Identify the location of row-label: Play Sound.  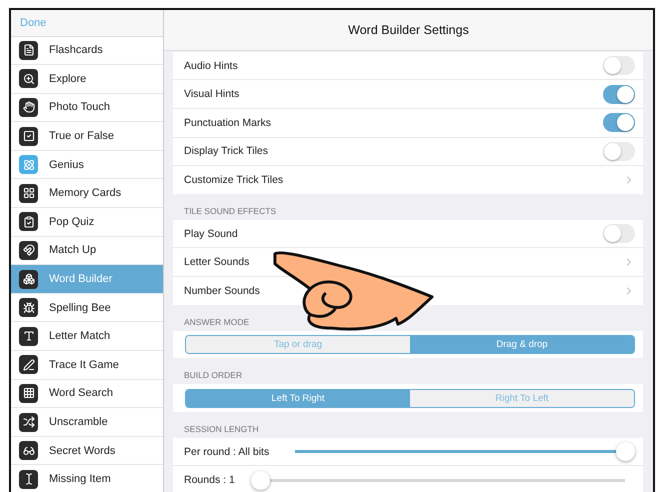
(211, 234).